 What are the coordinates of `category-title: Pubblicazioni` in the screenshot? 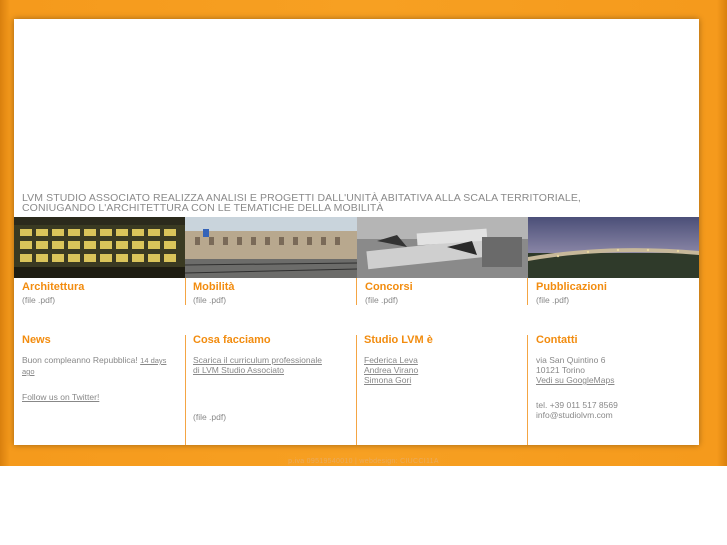 It's located at (616, 287).